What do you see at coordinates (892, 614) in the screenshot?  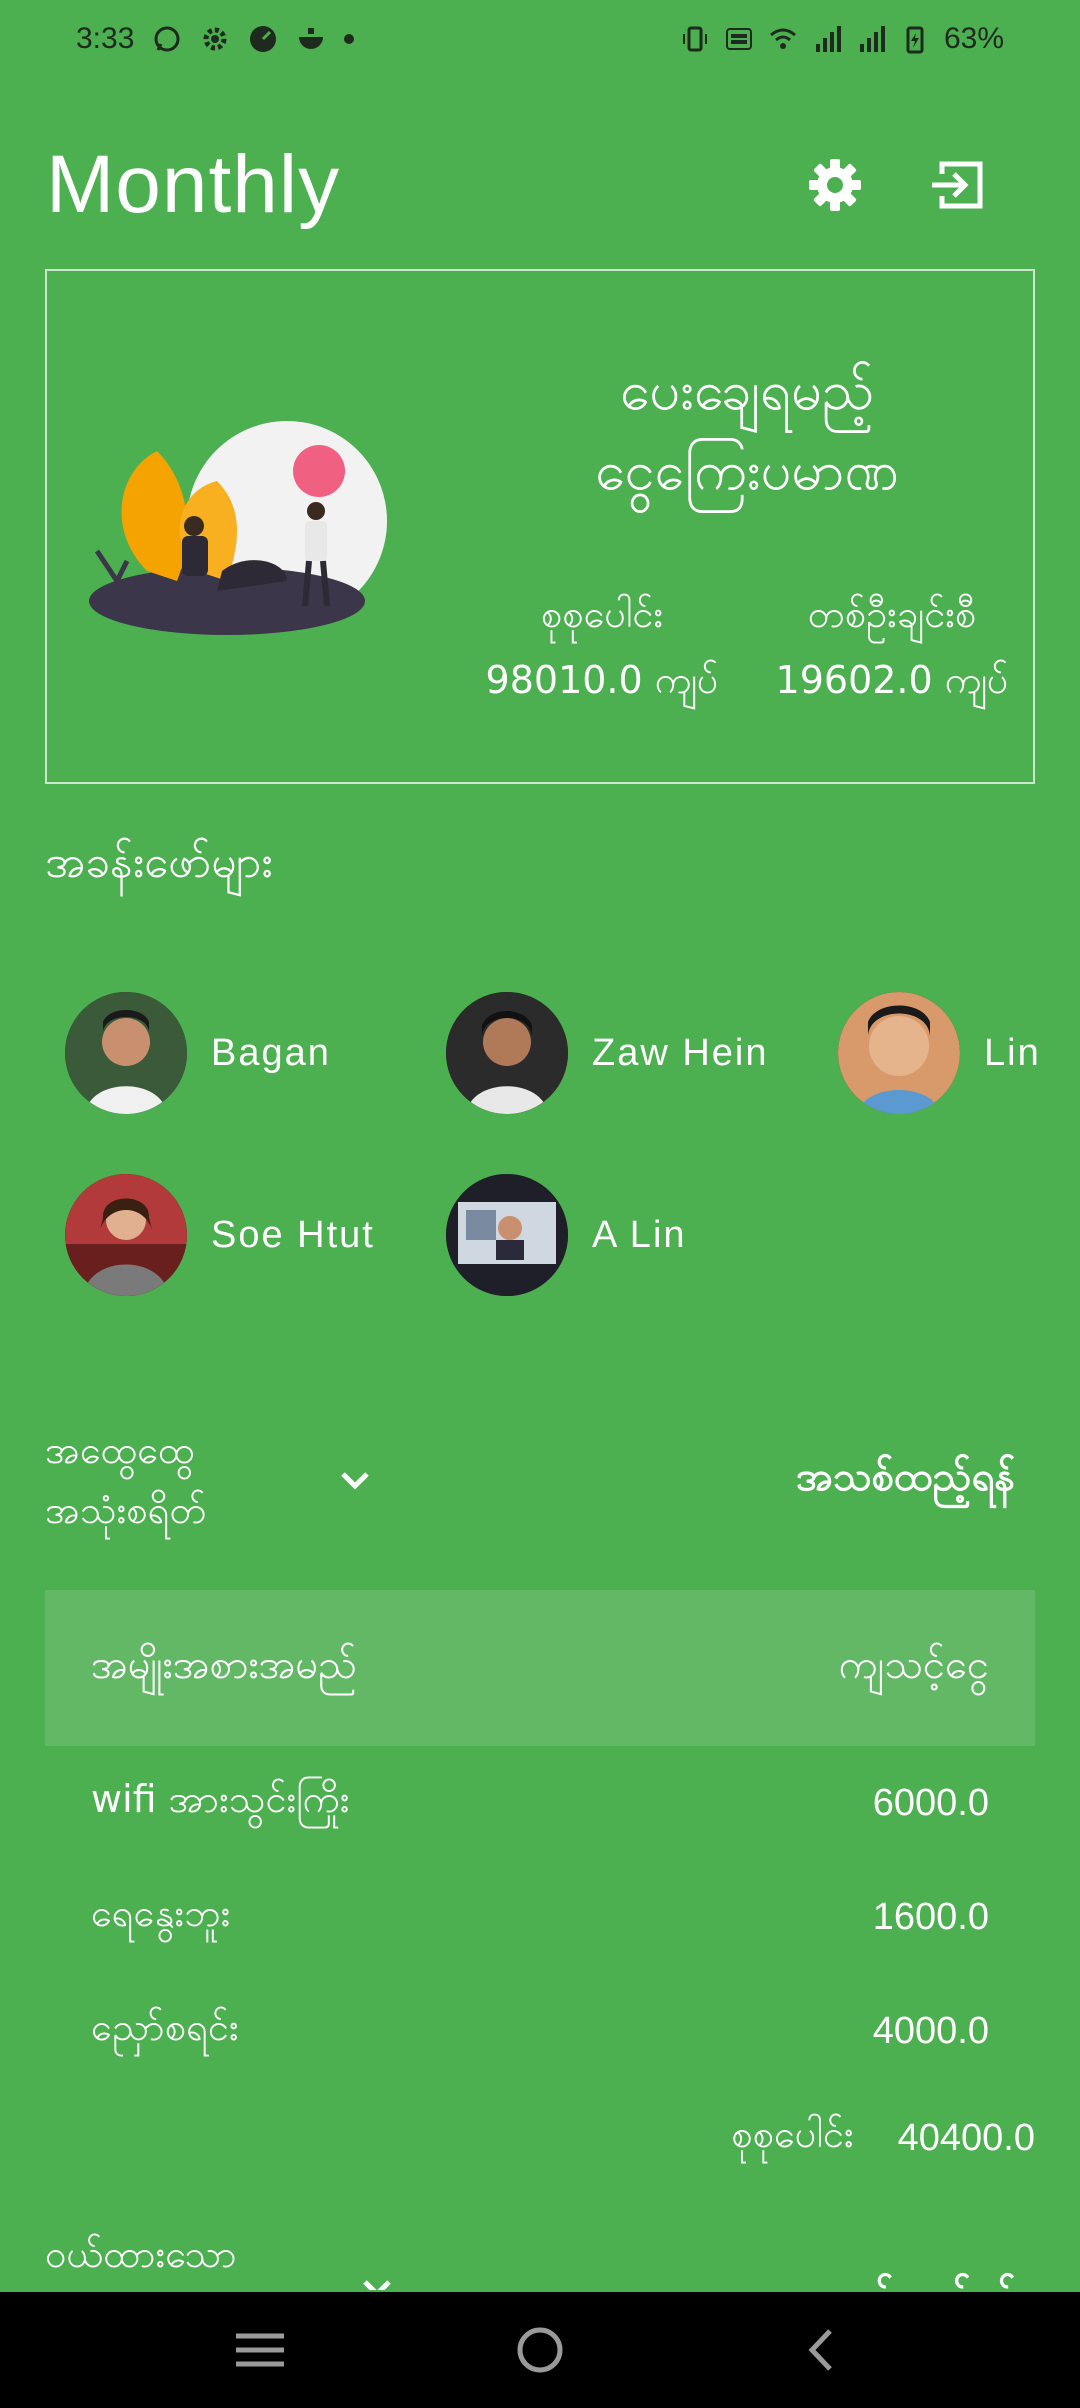 I see `per-person-label: တစ်ဦးချင်းစီ` at bounding box center [892, 614].